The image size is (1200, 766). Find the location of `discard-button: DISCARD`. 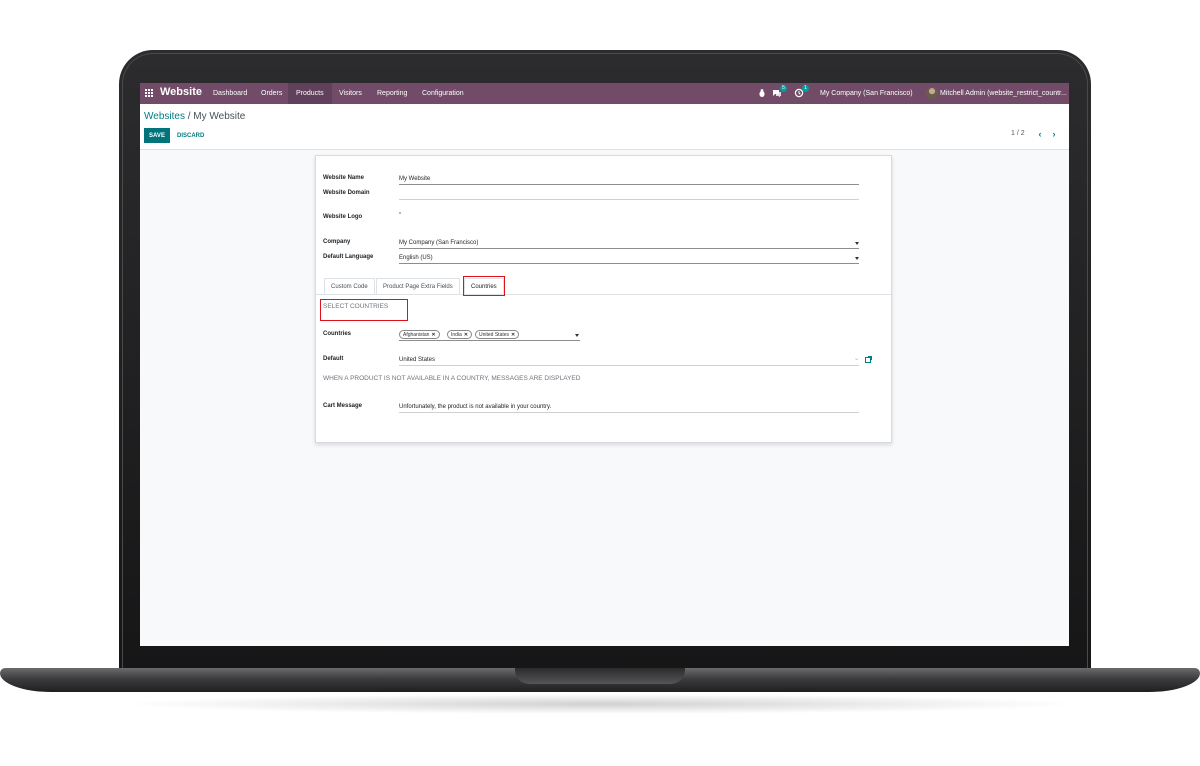

discard-button: DISCARD is located at coordinates (190, 135).